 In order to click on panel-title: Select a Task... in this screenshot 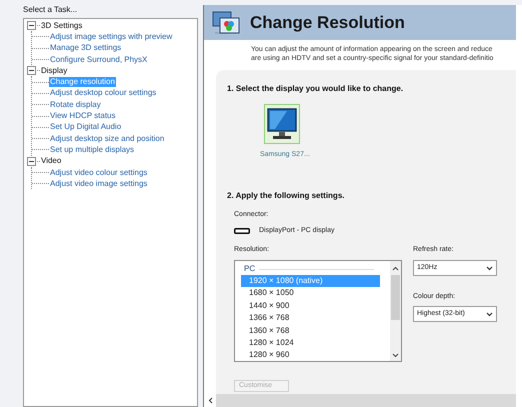, I will do `click(50, 10)`.